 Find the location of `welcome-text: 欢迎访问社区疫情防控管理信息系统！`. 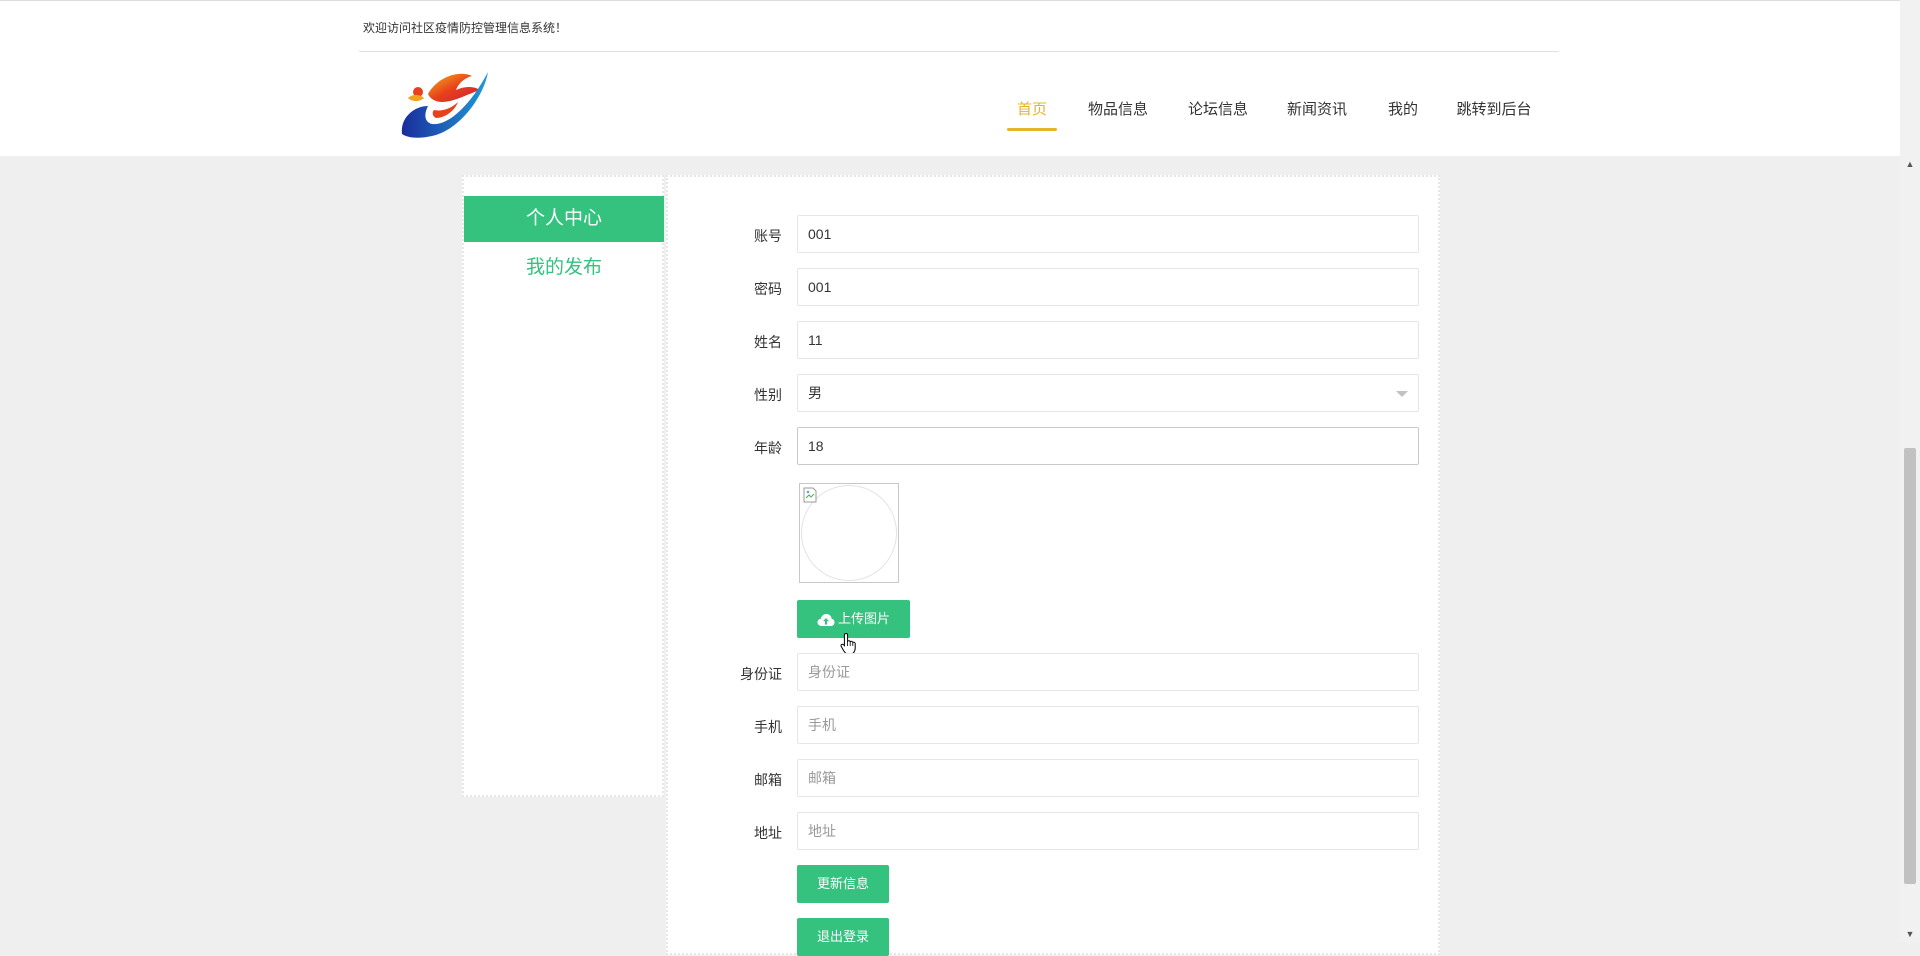

welcome-text: 欢迎访问社区疫情防控管理信息系统！ is located at coordinates (465, 28).